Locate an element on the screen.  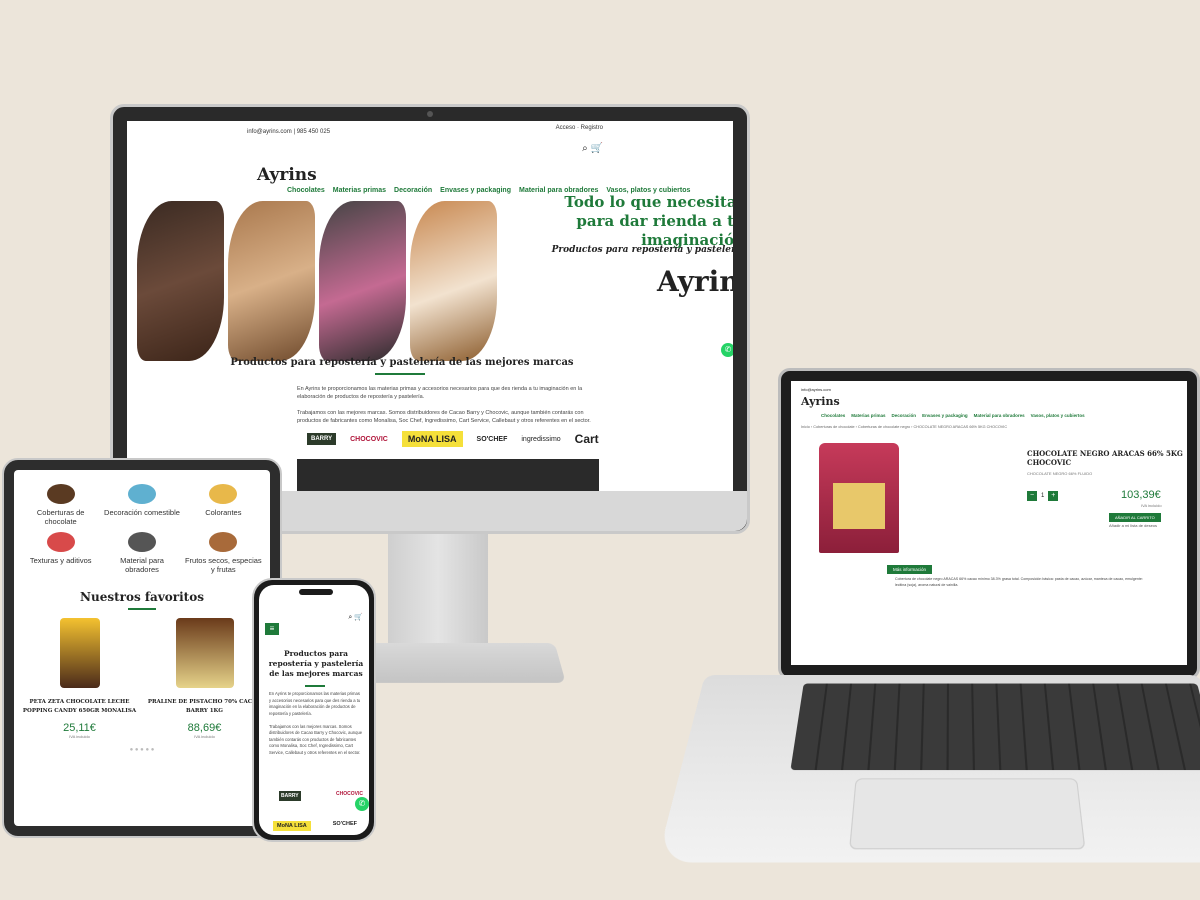
trackpad is located at coordinates (967, 814).